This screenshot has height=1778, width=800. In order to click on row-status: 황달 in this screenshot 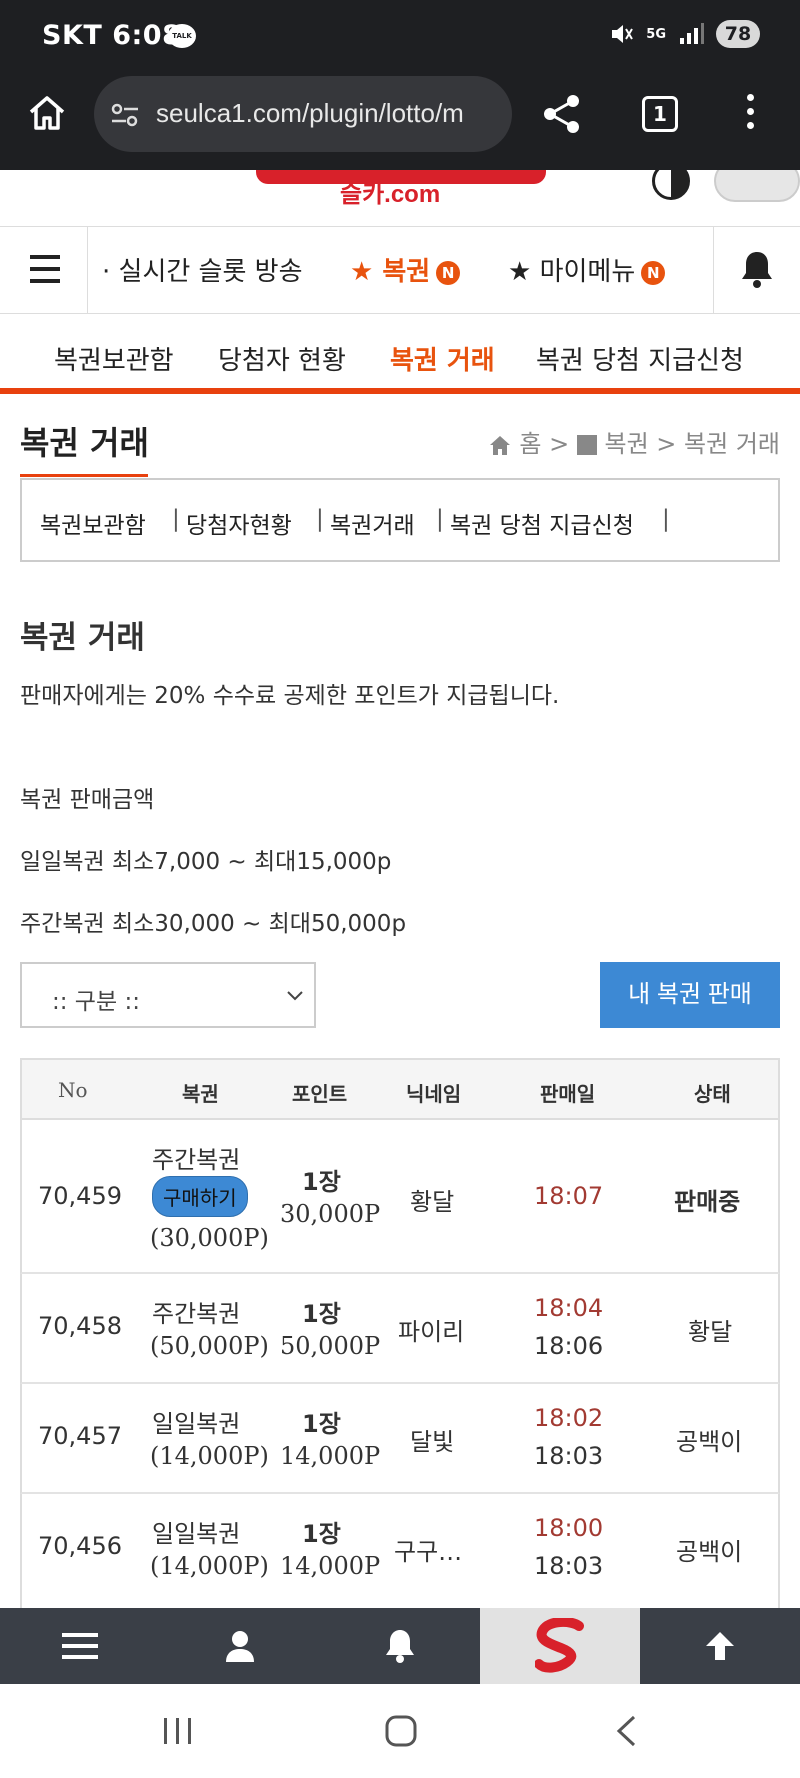, I will do `click(710, 1332)`.